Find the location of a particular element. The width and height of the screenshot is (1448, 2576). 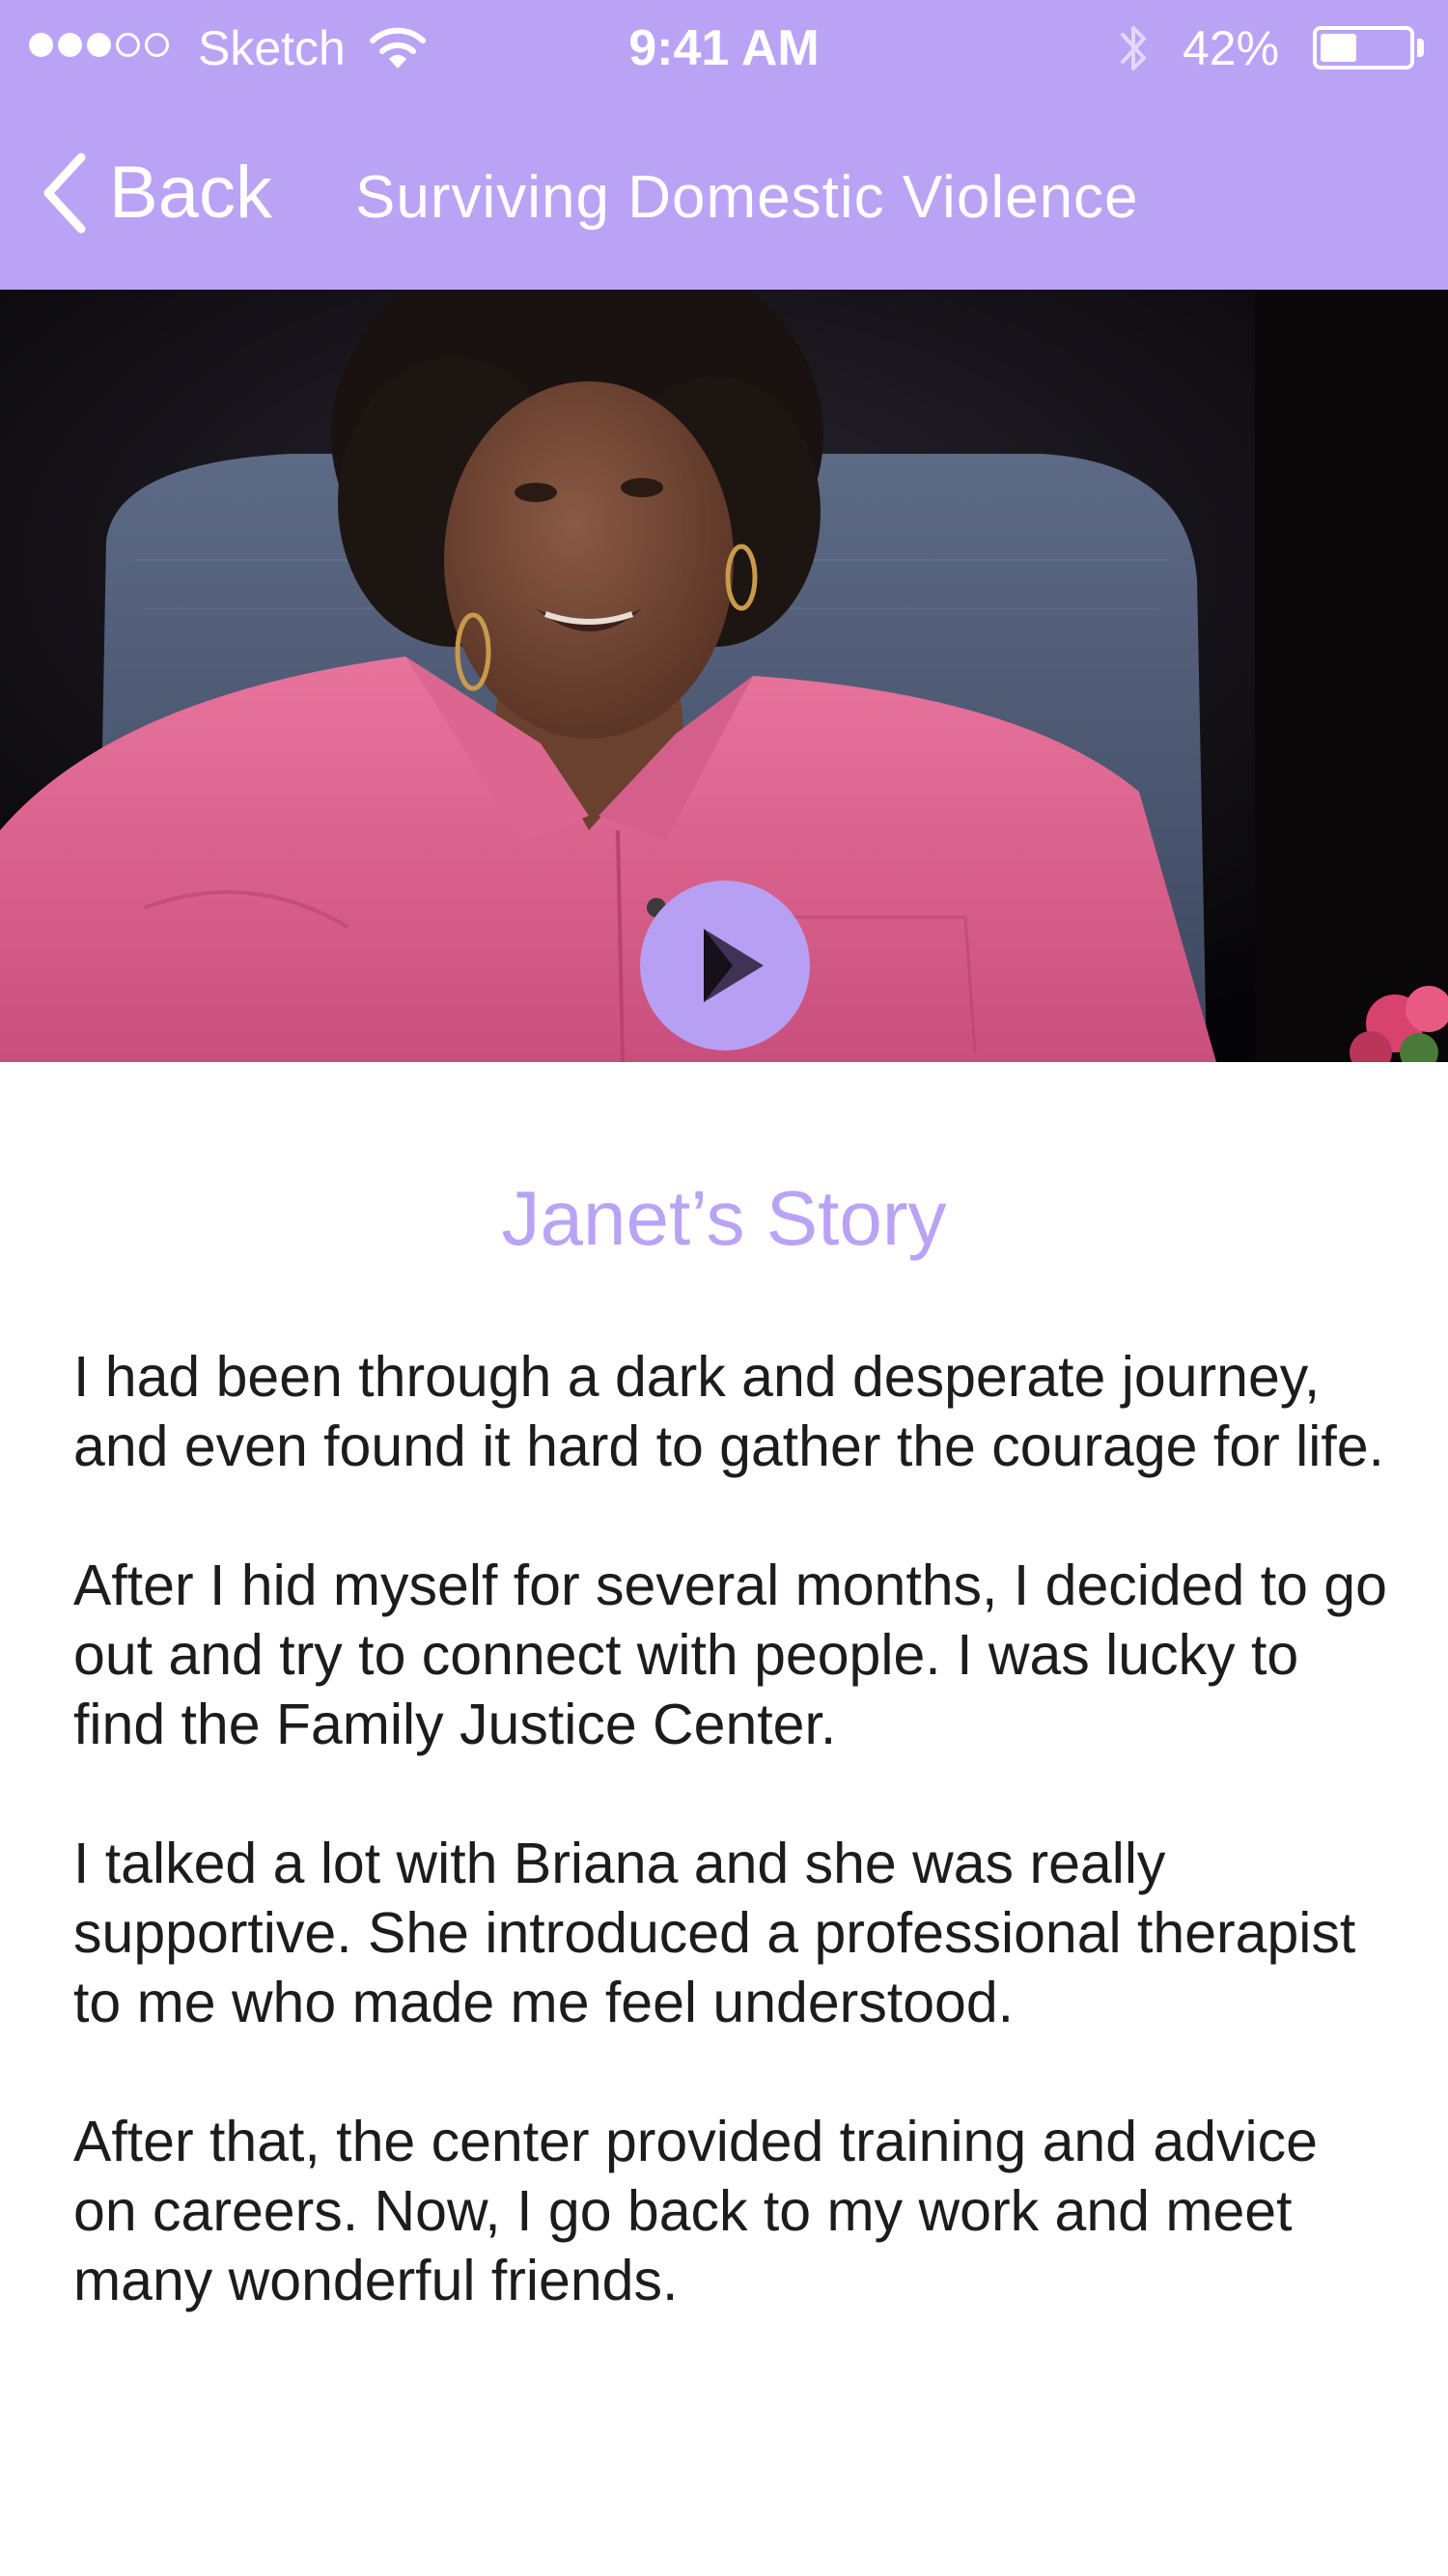

back-button: Back is located at coordinates (156, 193).